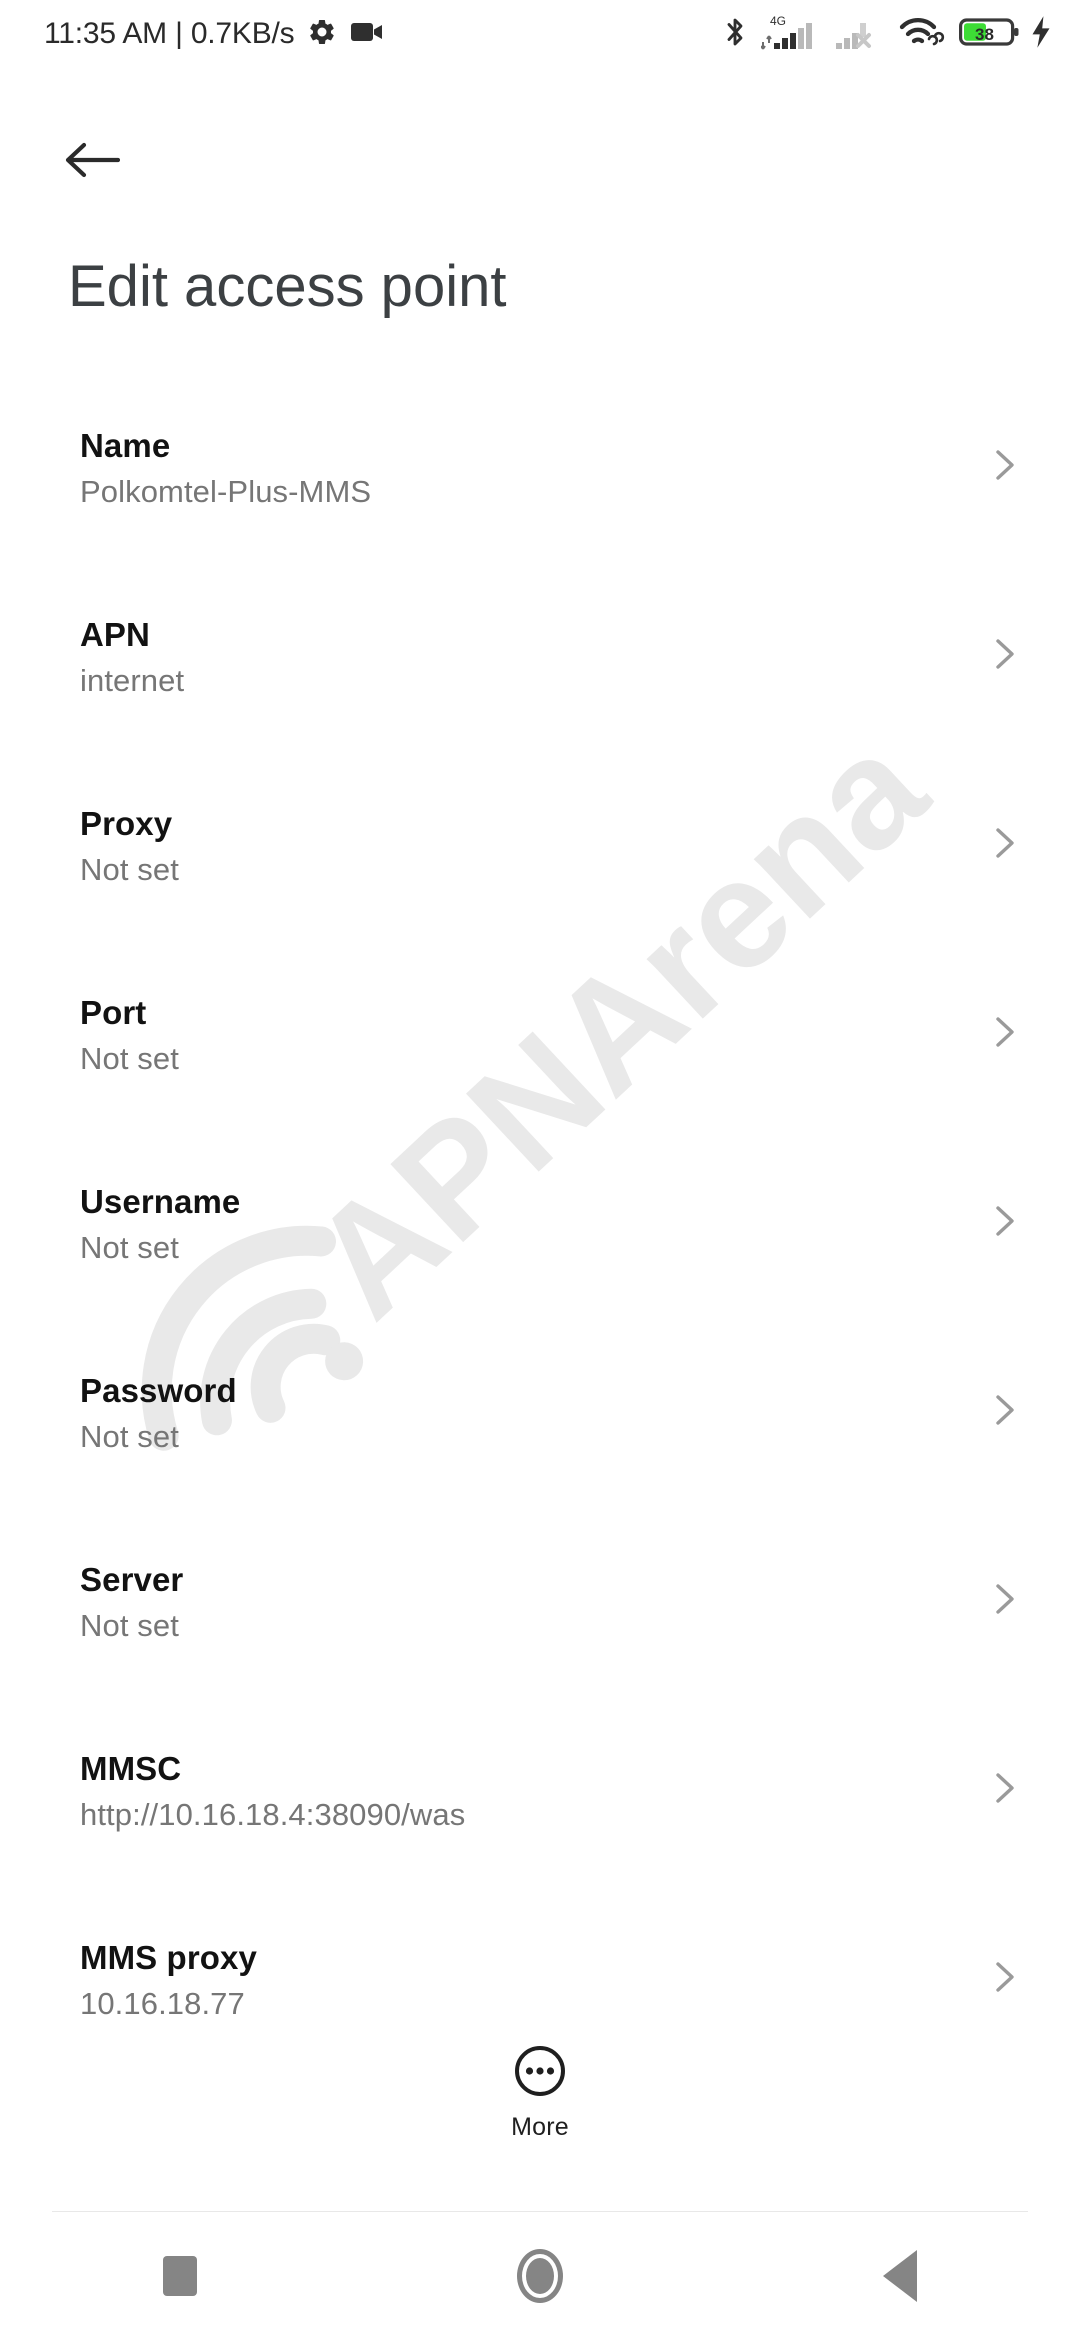 Image resolution: width=1080 pixels, height=2340 pixels. Describe the element at coordinates (922, 34) in the screenshot. I see `wifi-link-icon` at that location.